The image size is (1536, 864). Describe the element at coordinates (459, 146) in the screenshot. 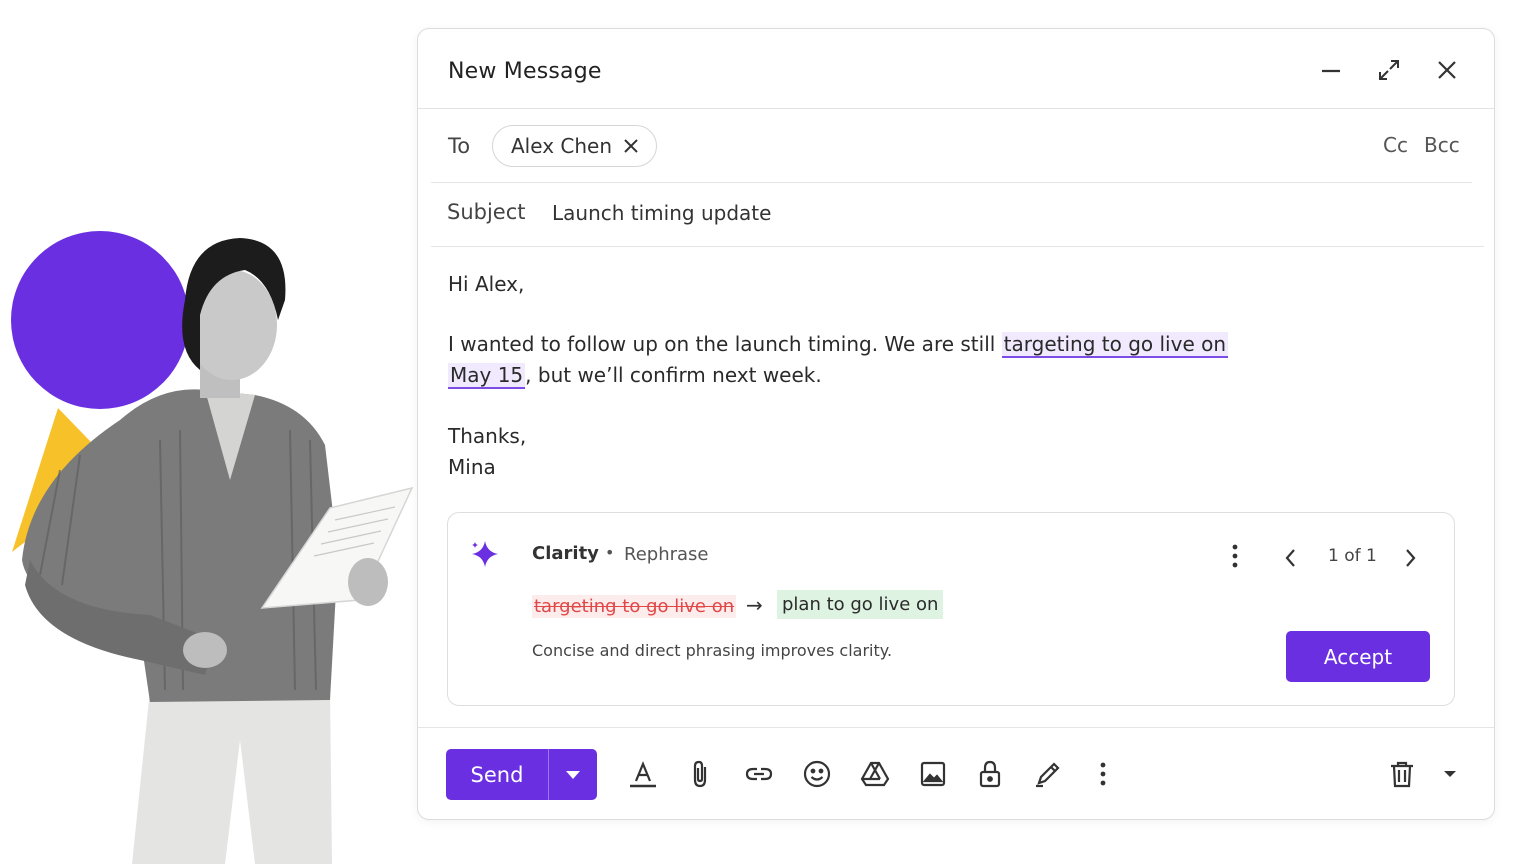

I see `to-label: To` at that location.